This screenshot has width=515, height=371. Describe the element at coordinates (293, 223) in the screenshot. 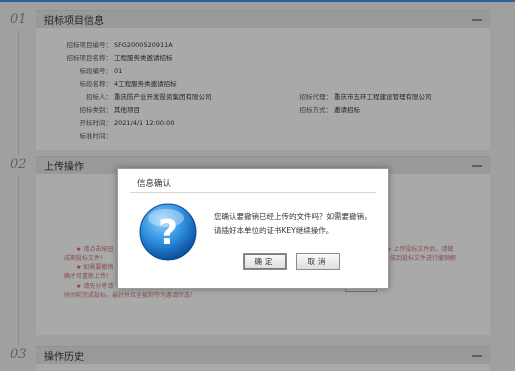

I see `dialog-message: 您确认要撤销已经上传的文件吗？如需要撤销， 请插好本单位的证书KEY继续操作。` at that location.